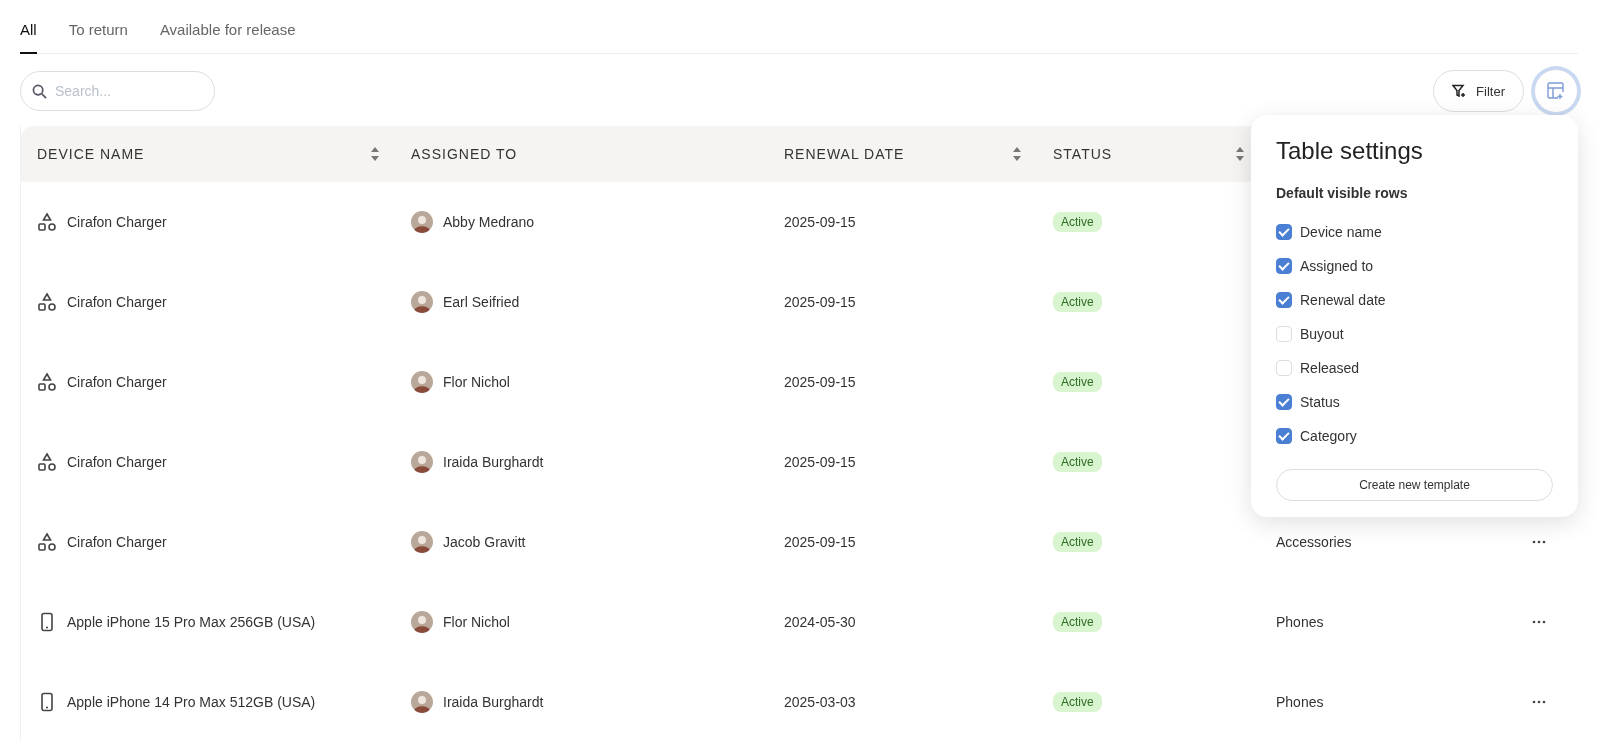  I want to click on device-name: Apple iPhone 15 Pro Max 256GB (USA), so click(191, 622).